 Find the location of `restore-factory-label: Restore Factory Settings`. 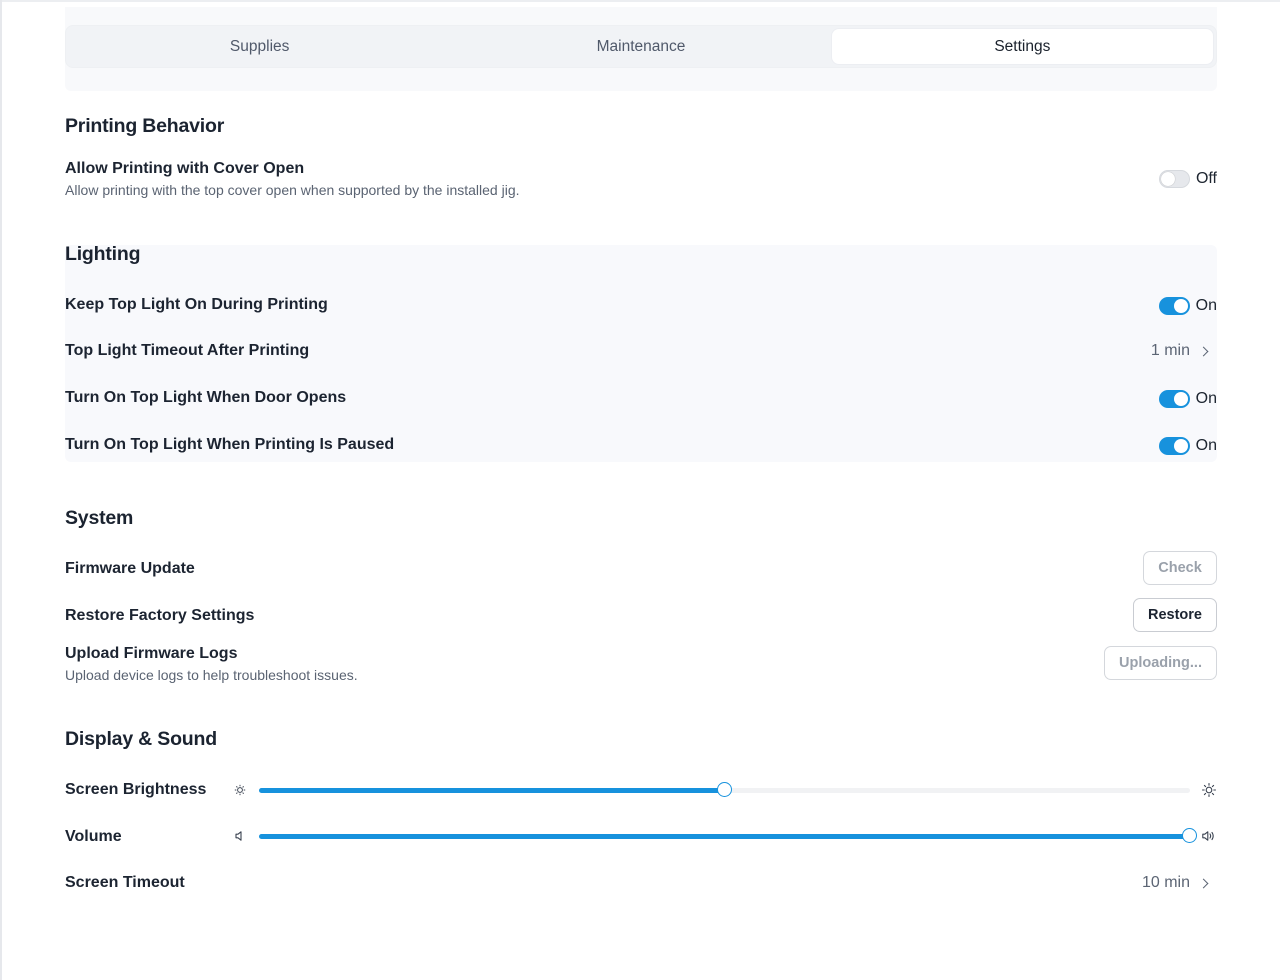

restore-factory-label: Restore Factory Settings is located at coordinates (160, 615).